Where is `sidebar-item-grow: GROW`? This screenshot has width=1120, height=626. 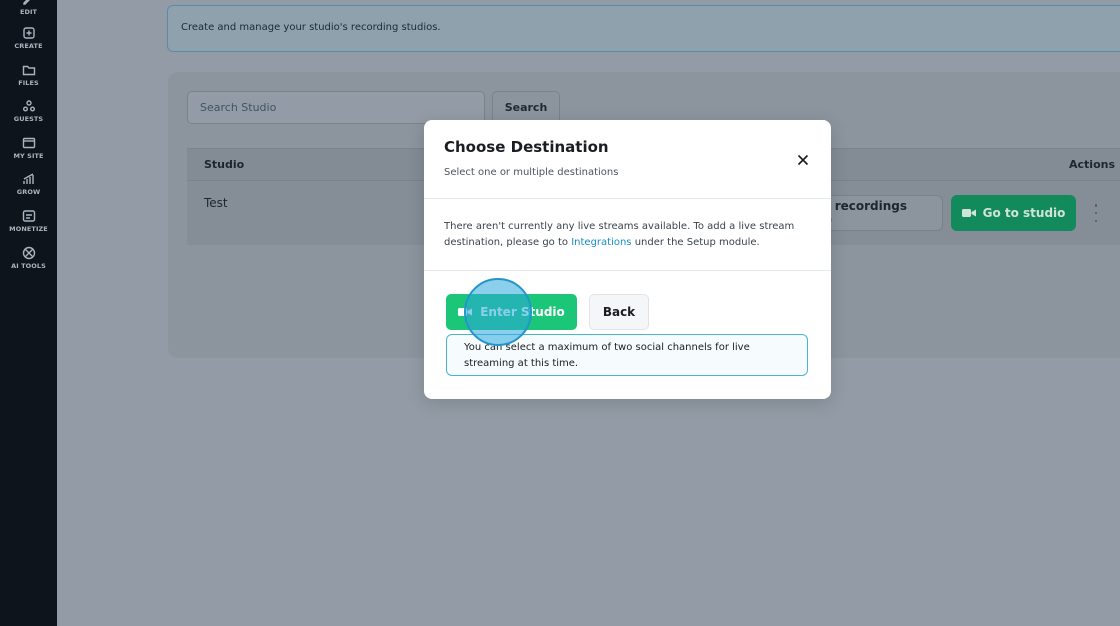
sidebar-item-grow: GROW is located at coordinates (28, 184).